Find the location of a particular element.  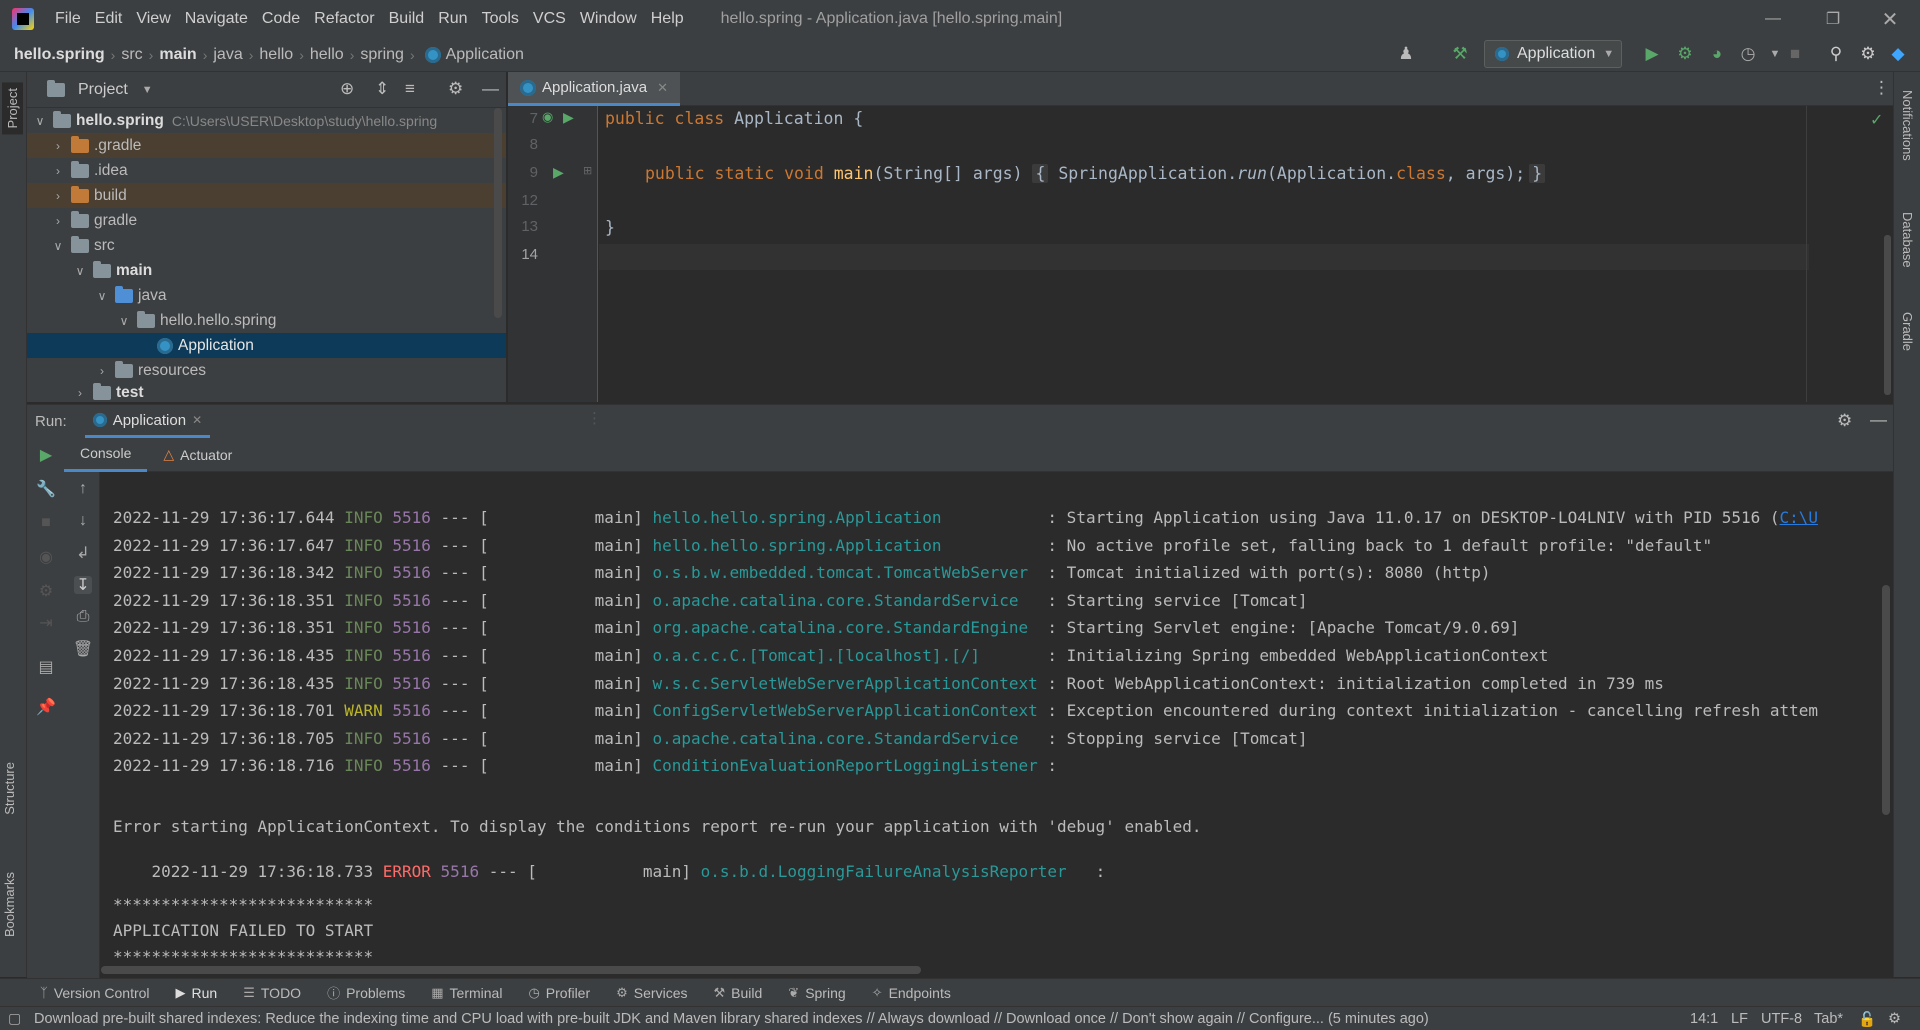

run-icon: ▶ is located at coordinates (1652, 54).